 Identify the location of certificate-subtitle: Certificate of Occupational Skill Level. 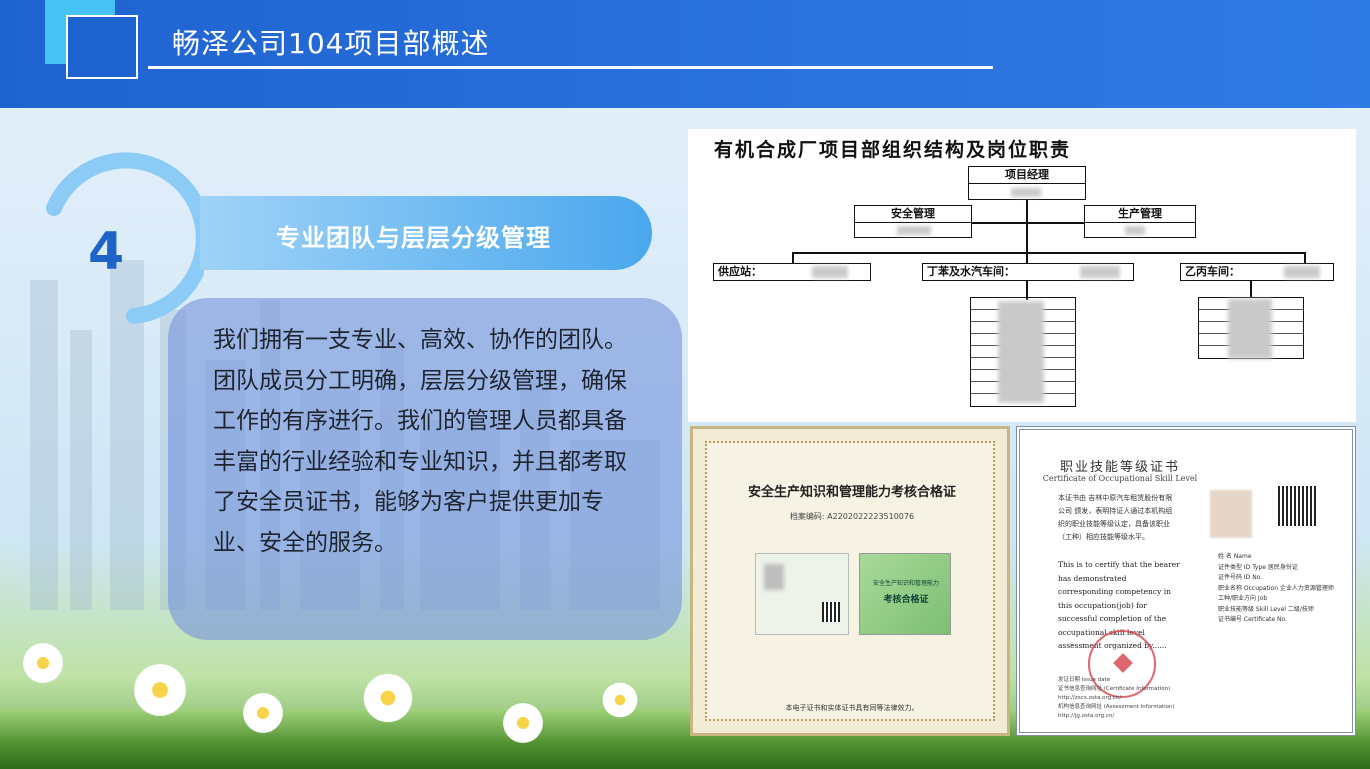
(1120, 478).